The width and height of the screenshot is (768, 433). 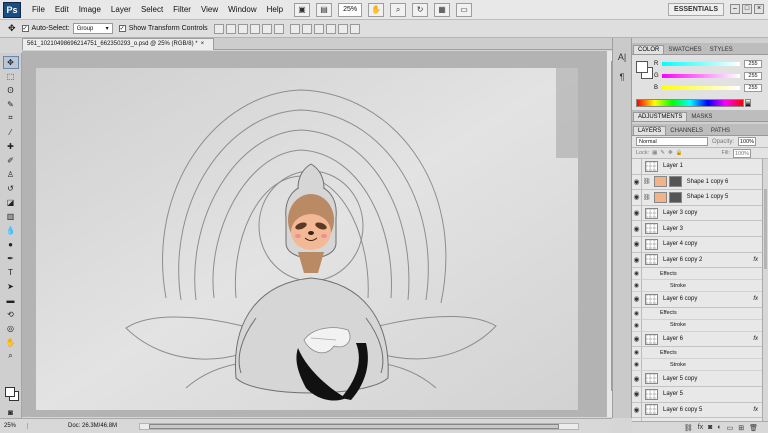 What do you see at coordinates (242, 28) in the screenshot?
I see `align-bottom-icon` at bounding box center [242, 28].